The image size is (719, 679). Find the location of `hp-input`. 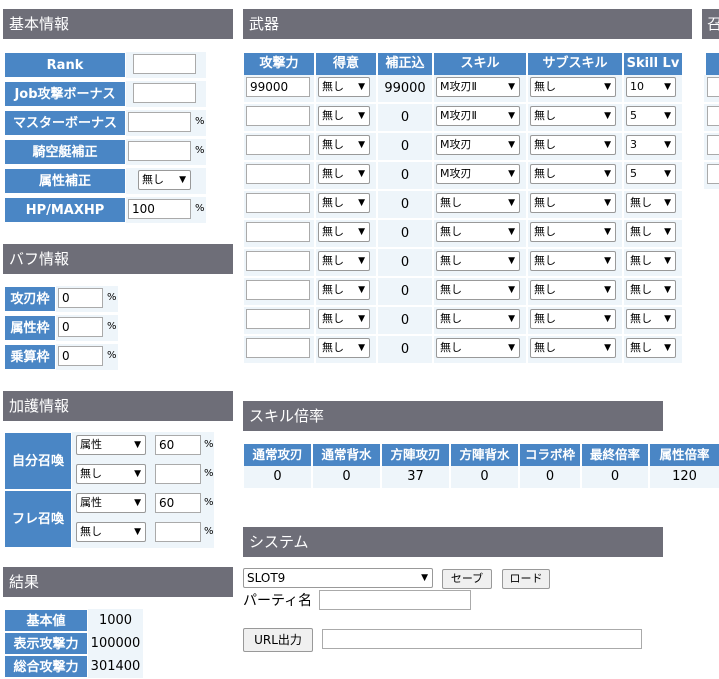

hp-input is located at coordinates (159, 209).